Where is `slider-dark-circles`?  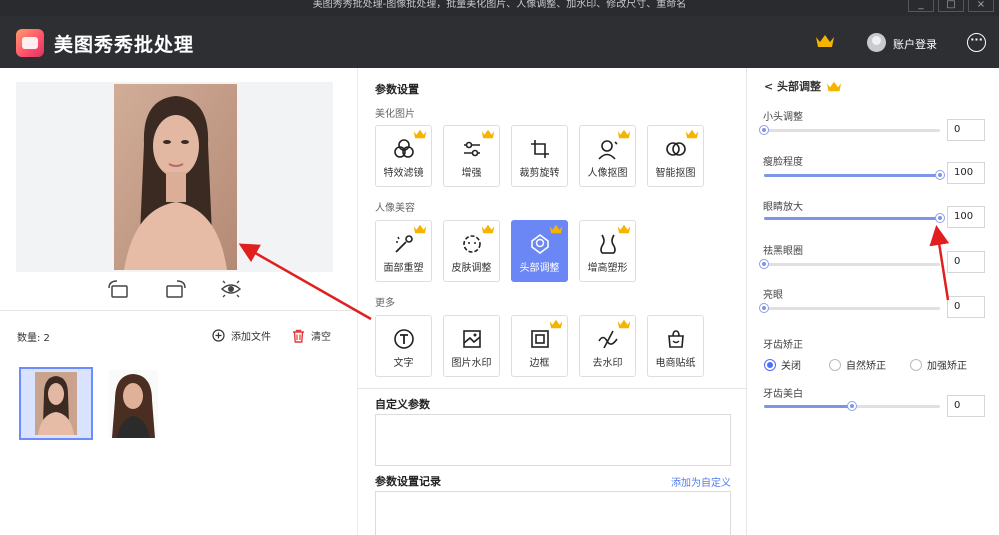 slider-dark-circles is located at coordinates (849, 264).